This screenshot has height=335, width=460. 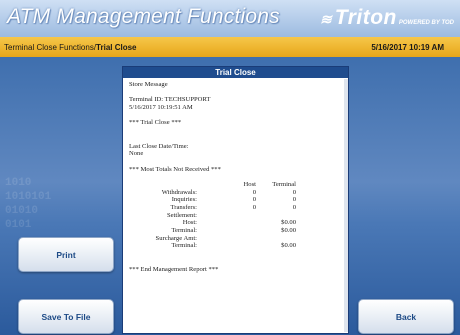 What do you see at coordinates (365, 17) in the screenshot?
I see `brand-name: Triton` at bounding box center [365, 17].